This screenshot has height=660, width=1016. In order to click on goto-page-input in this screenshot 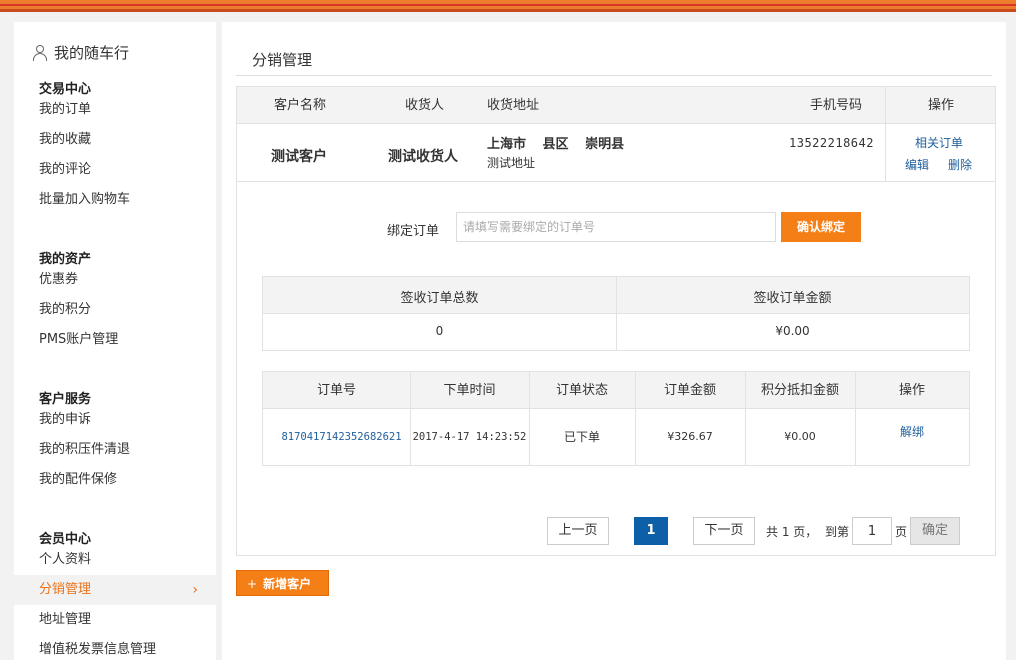, I will do `click(872, 531)`.